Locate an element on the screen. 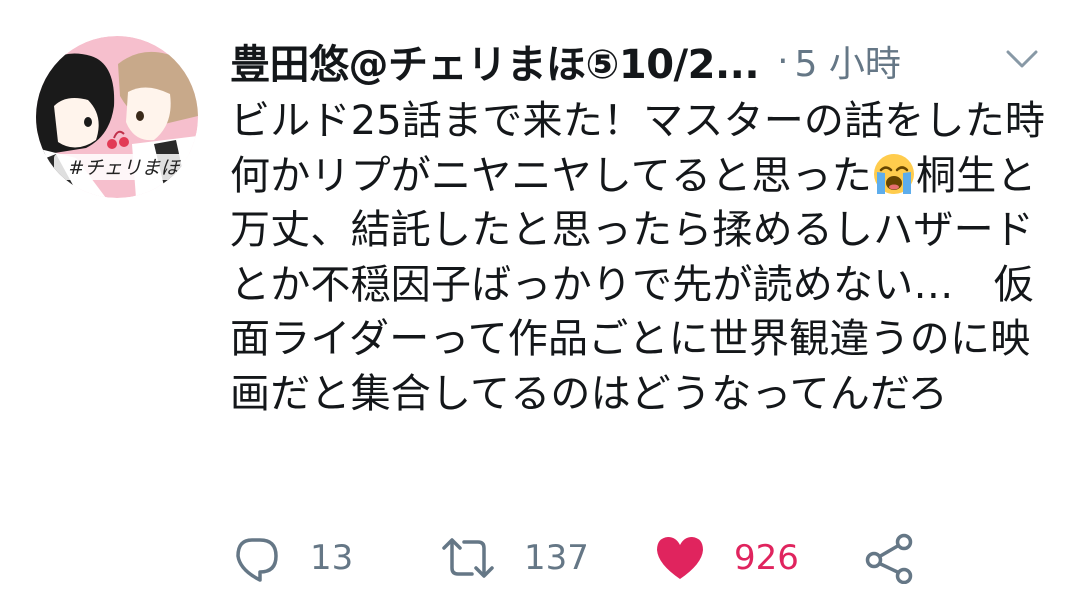 This screenshot has height=602, width=1080. loudly-crying-face-icon is located at coordinates (894, 173).